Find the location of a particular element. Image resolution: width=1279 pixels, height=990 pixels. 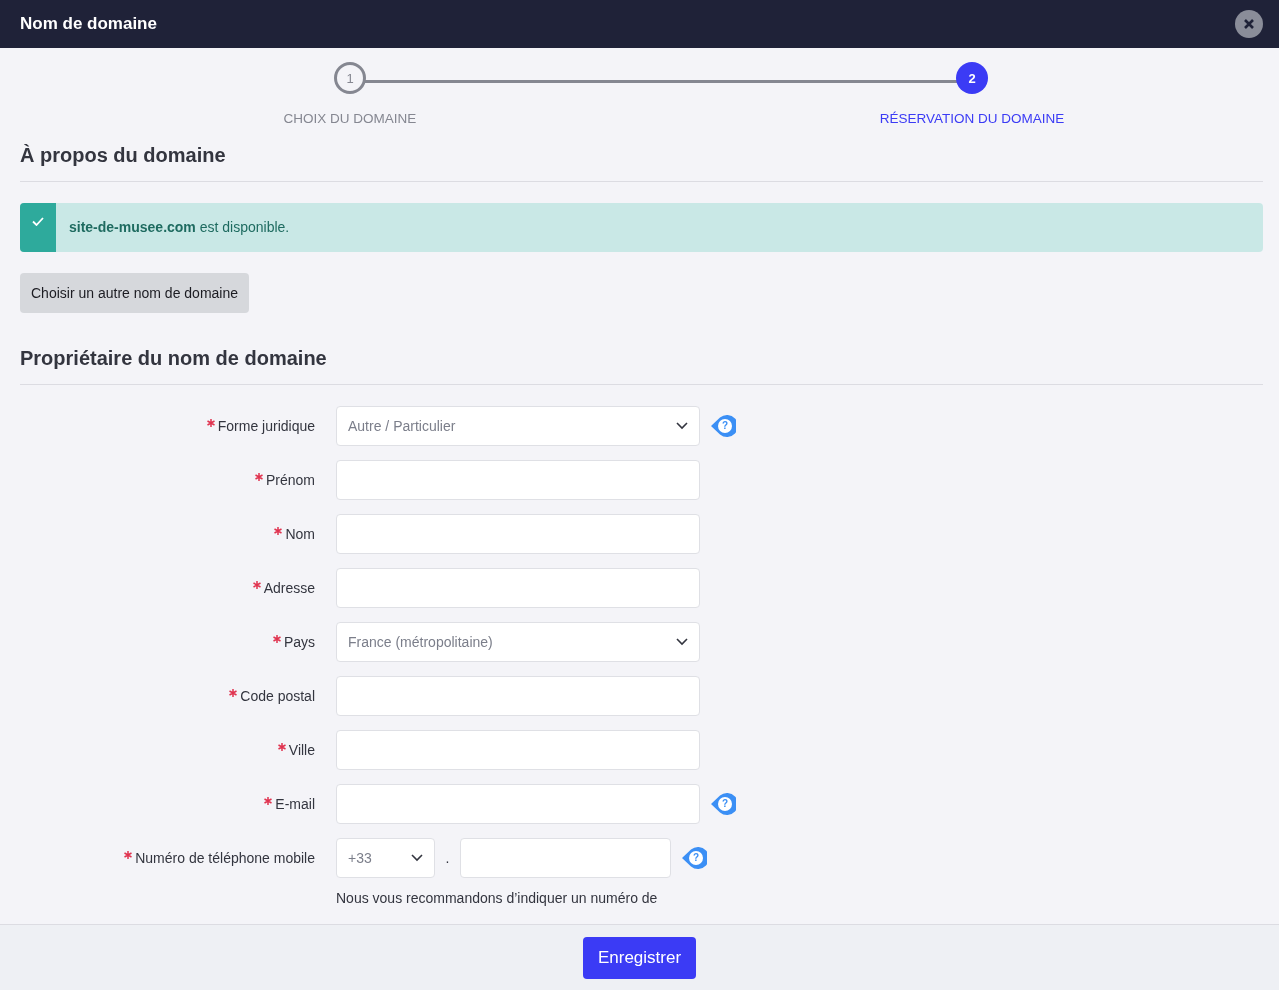

alert-message: site-de-musee.com est disponible. is located at coordinates (179, 227).